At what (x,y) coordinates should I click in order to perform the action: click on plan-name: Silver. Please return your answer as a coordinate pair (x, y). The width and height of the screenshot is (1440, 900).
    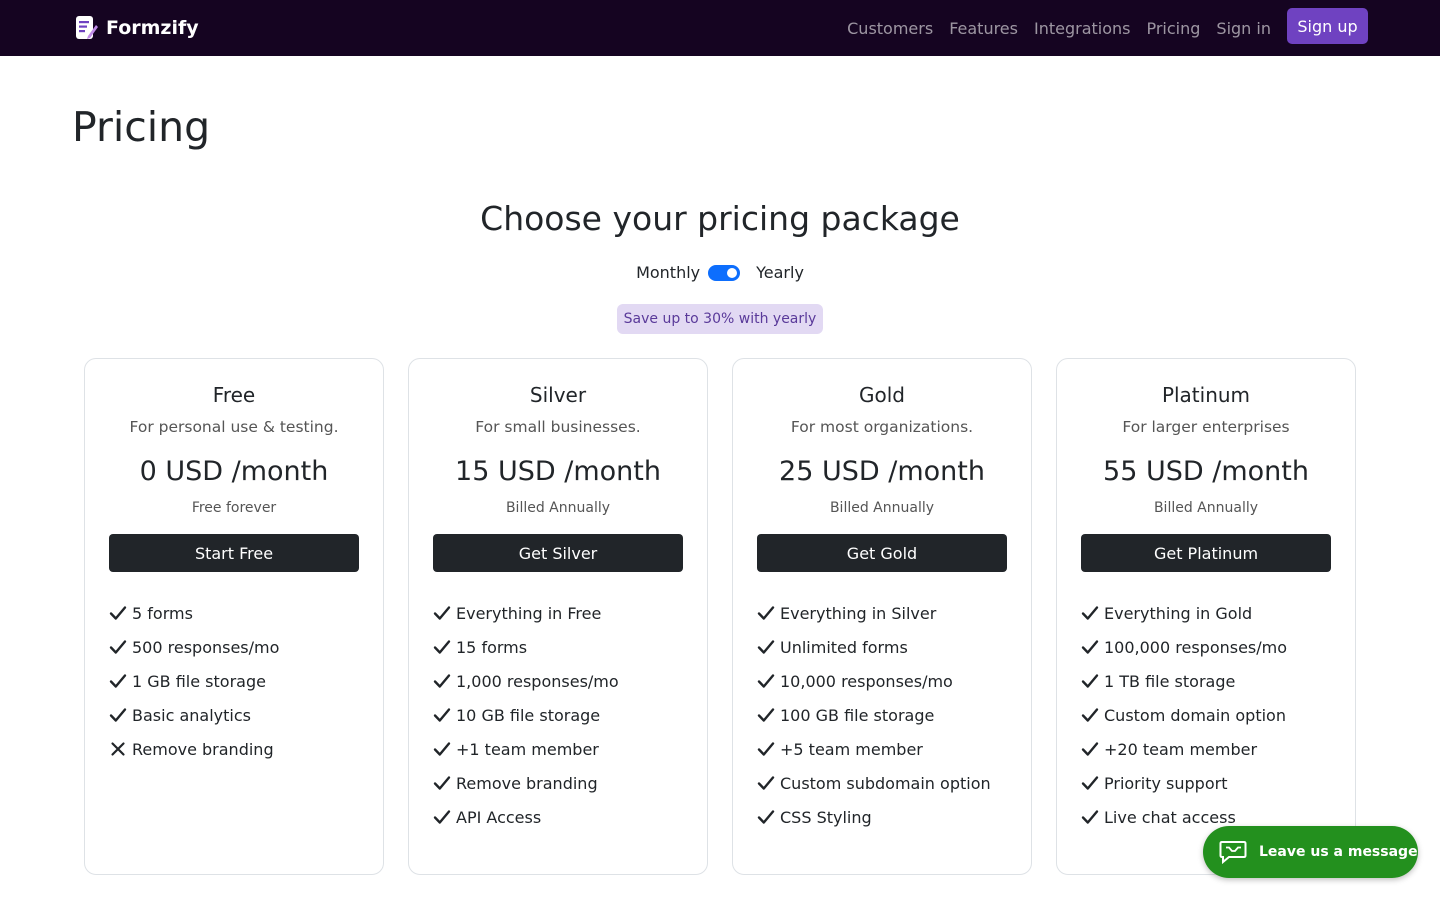
    Looking at the image, I should click on (558, 395).